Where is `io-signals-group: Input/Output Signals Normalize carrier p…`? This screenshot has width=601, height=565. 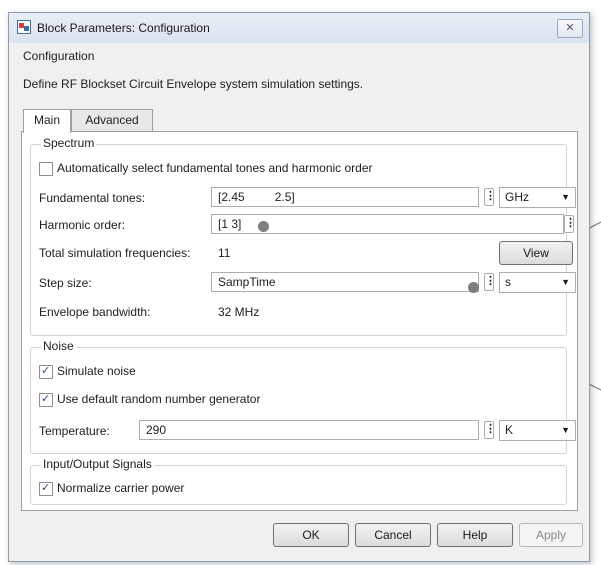 io-signals-group: Input/Output Signals Normalize carrier p… is located at coordinates (298, 481).